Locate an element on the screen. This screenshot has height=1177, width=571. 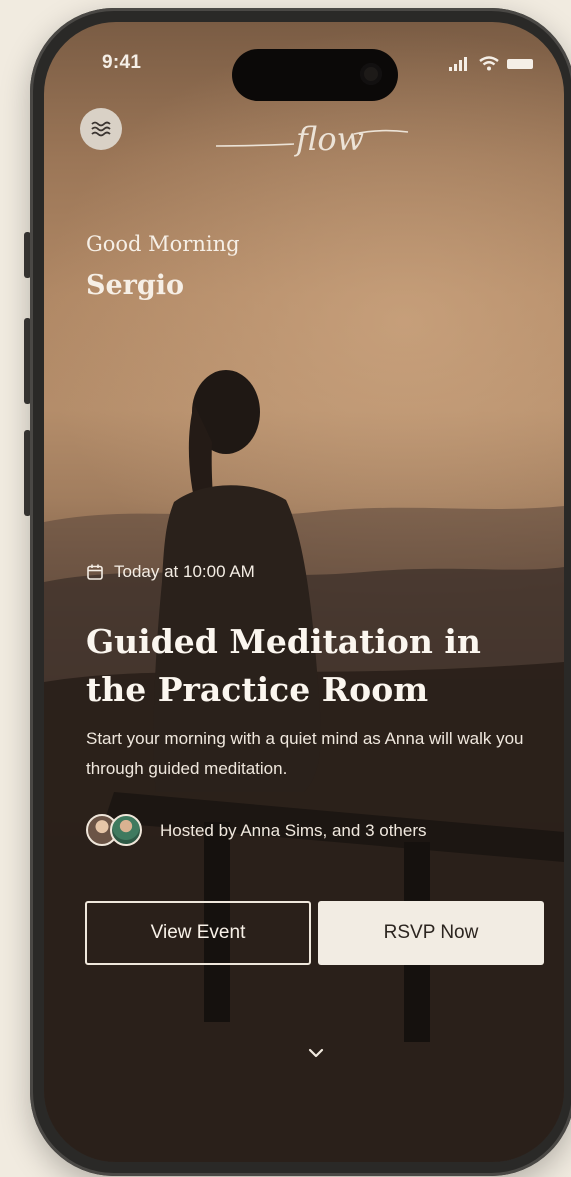
waves-icon is located at coordinates (101, 129).